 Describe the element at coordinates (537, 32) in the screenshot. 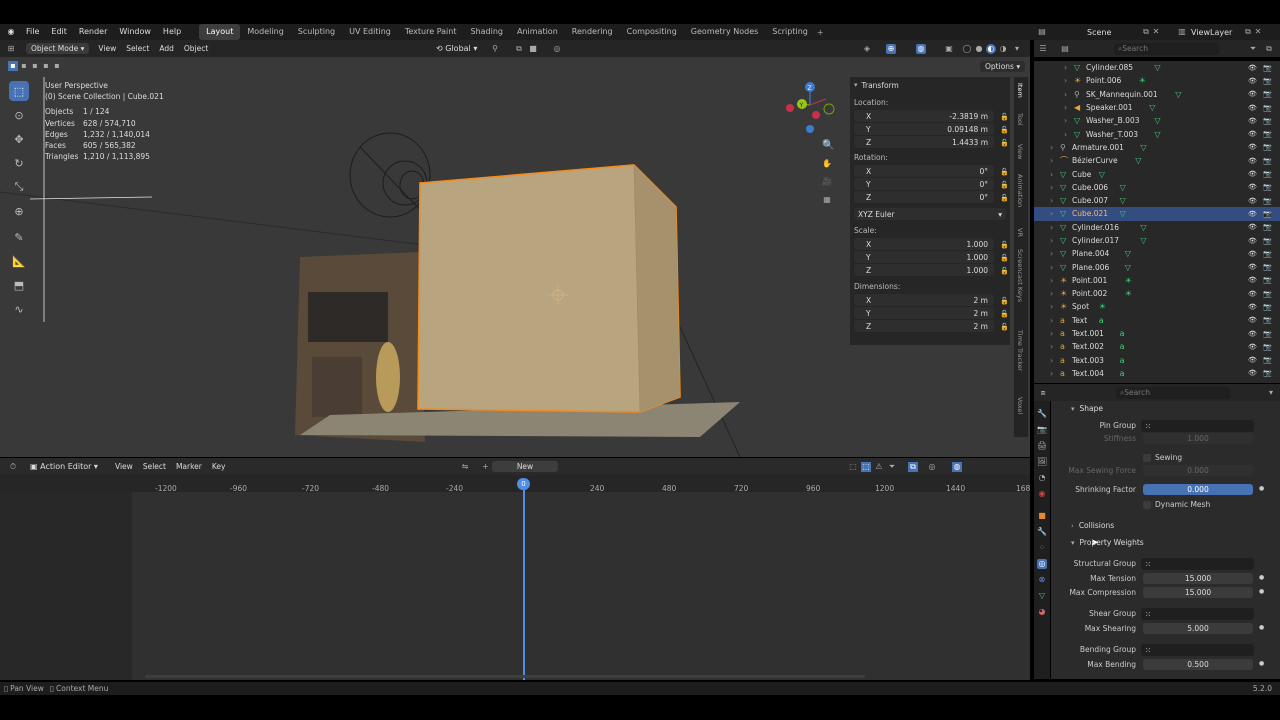

I see `tab-animation: Animation` at that location.